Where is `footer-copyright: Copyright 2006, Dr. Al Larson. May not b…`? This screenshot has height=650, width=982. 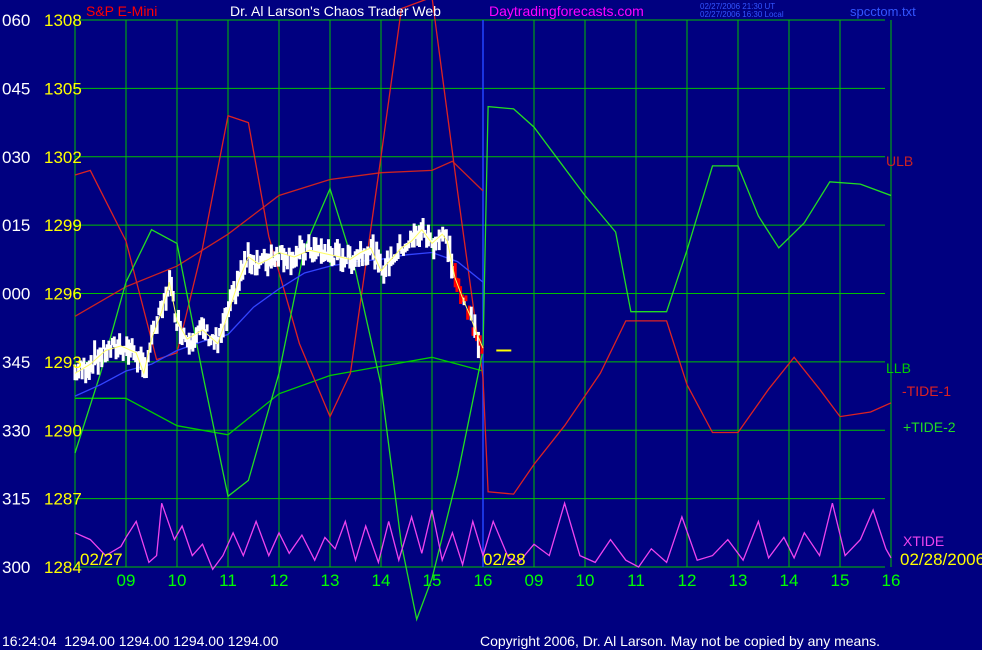
footer-copyright: Copyright 2006, Dr. Al Larson. May not b… is located at coordinates (680, 641).